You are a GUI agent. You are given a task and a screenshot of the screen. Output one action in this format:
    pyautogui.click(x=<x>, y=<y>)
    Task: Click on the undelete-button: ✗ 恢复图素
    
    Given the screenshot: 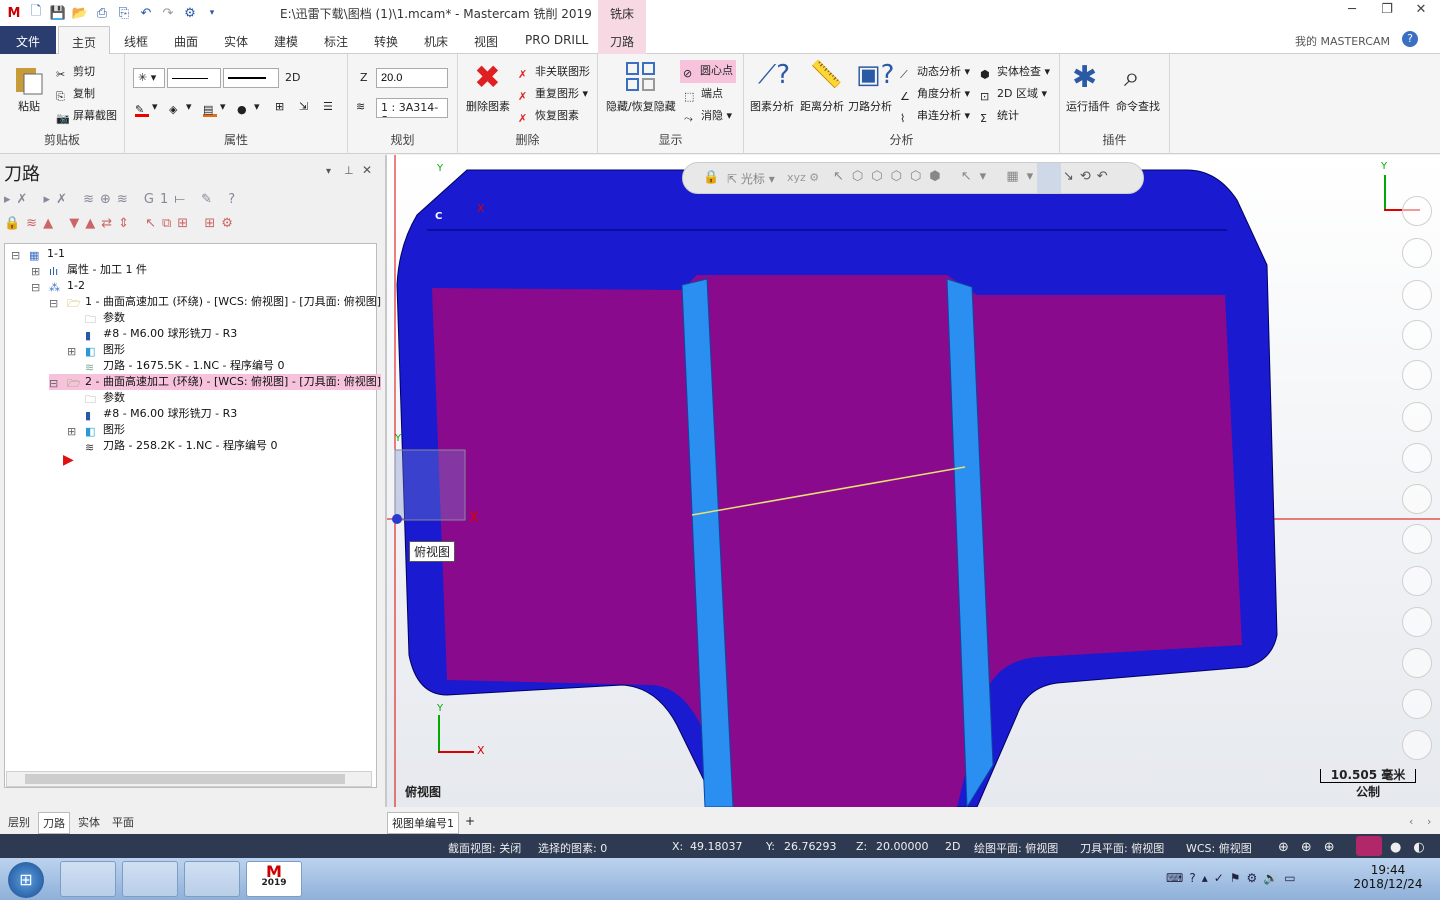 What is the action you would take?
    pyautogui.click(x=548, y=116)
    